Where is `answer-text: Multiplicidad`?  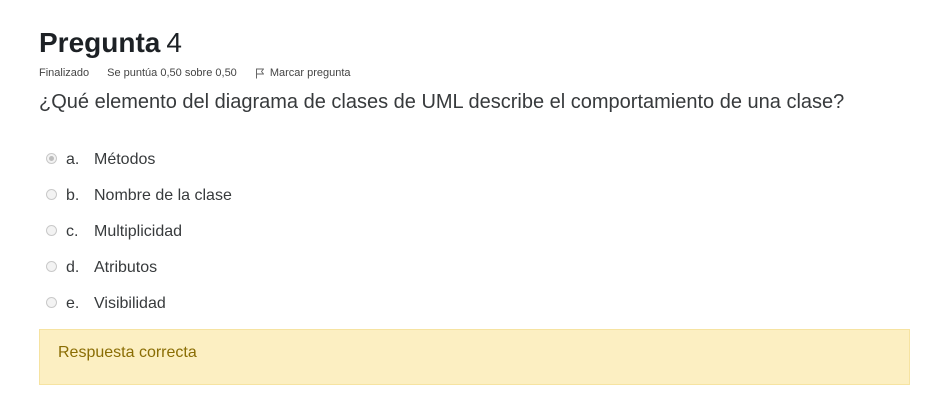 answer-text: Multiplicidad is located at coordinates (138, 231).